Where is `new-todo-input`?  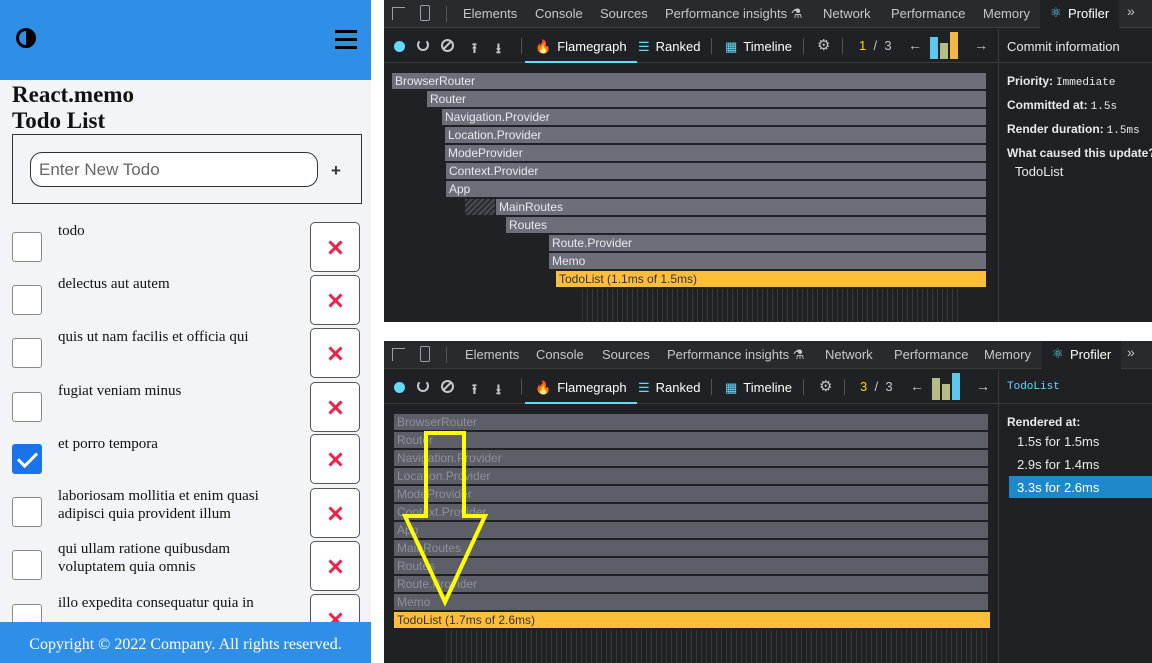 new-todo-input is located at coordinates (174, 169).